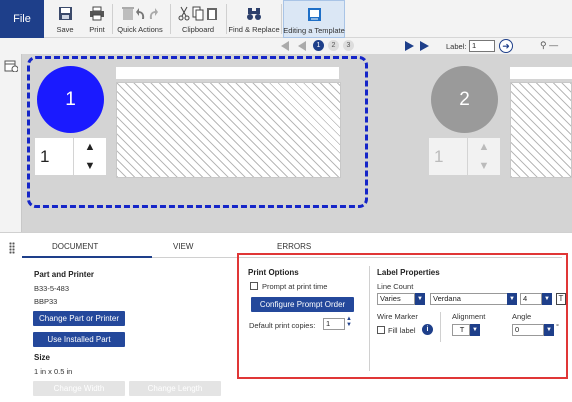 The image size is (572, 402). Describe the element at coordinates (53, 371) in the screenshot. I see `size-value: 1 in x 0.5 in` at that location.